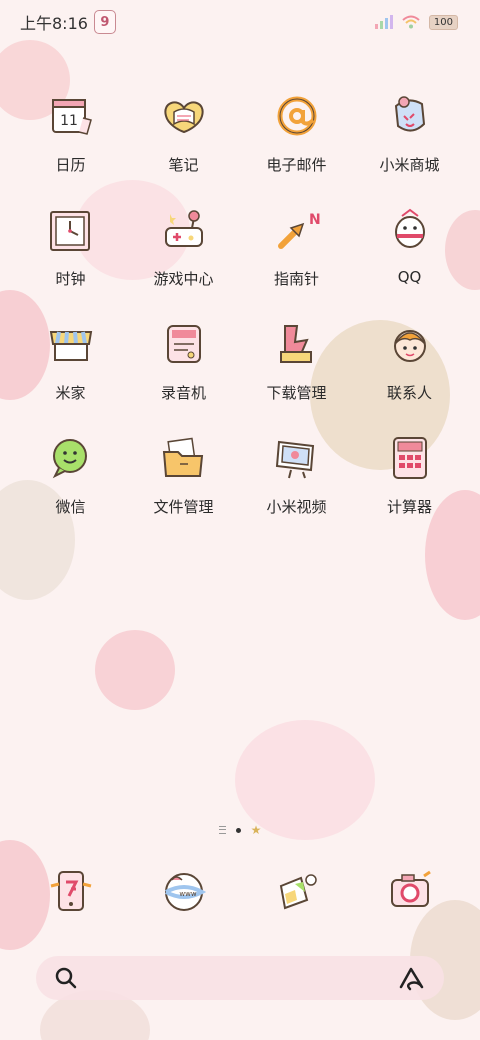 The width and height of the screenshot is (480, 1040). What do you see at coordinates (187, 894) in the screenshot?
I see `www-text: www` at bounding box center [187, 894].